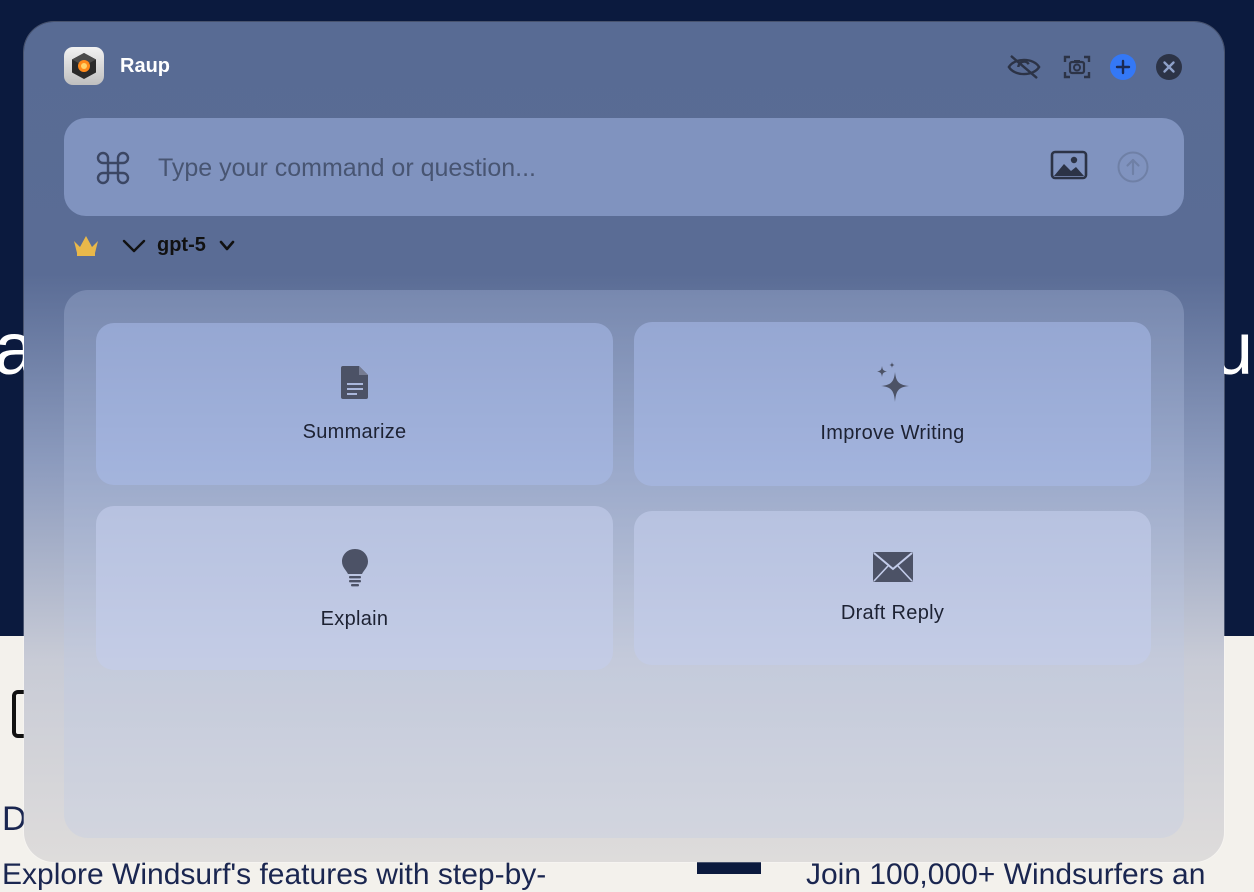  I want to click on lightbulb-icon, so click(354, 568).